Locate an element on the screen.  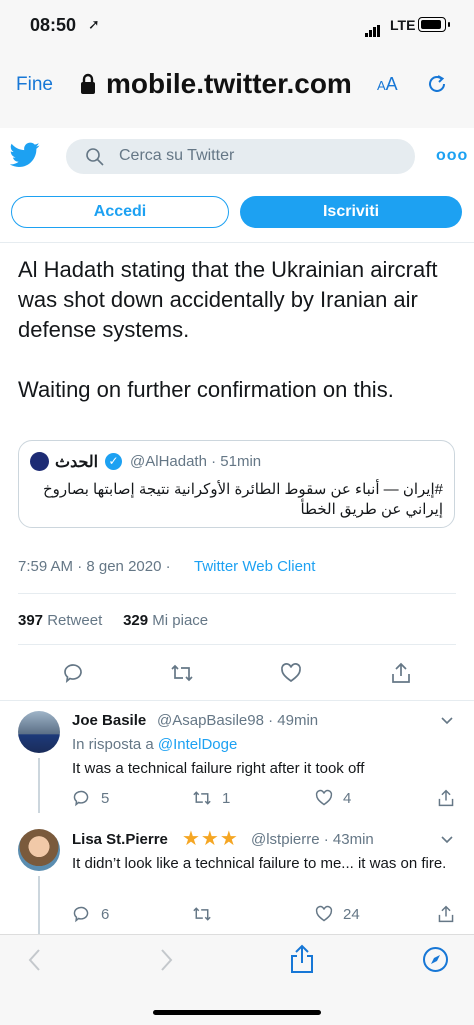
search-icon is located at coordinates (95, 157).